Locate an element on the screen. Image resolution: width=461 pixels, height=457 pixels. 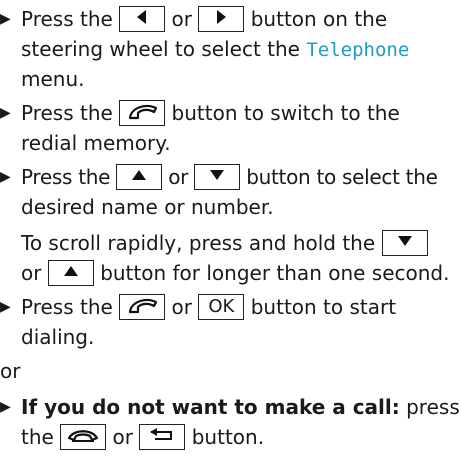
final-step-line-2: the or button. is located at coordinates (143, 436).